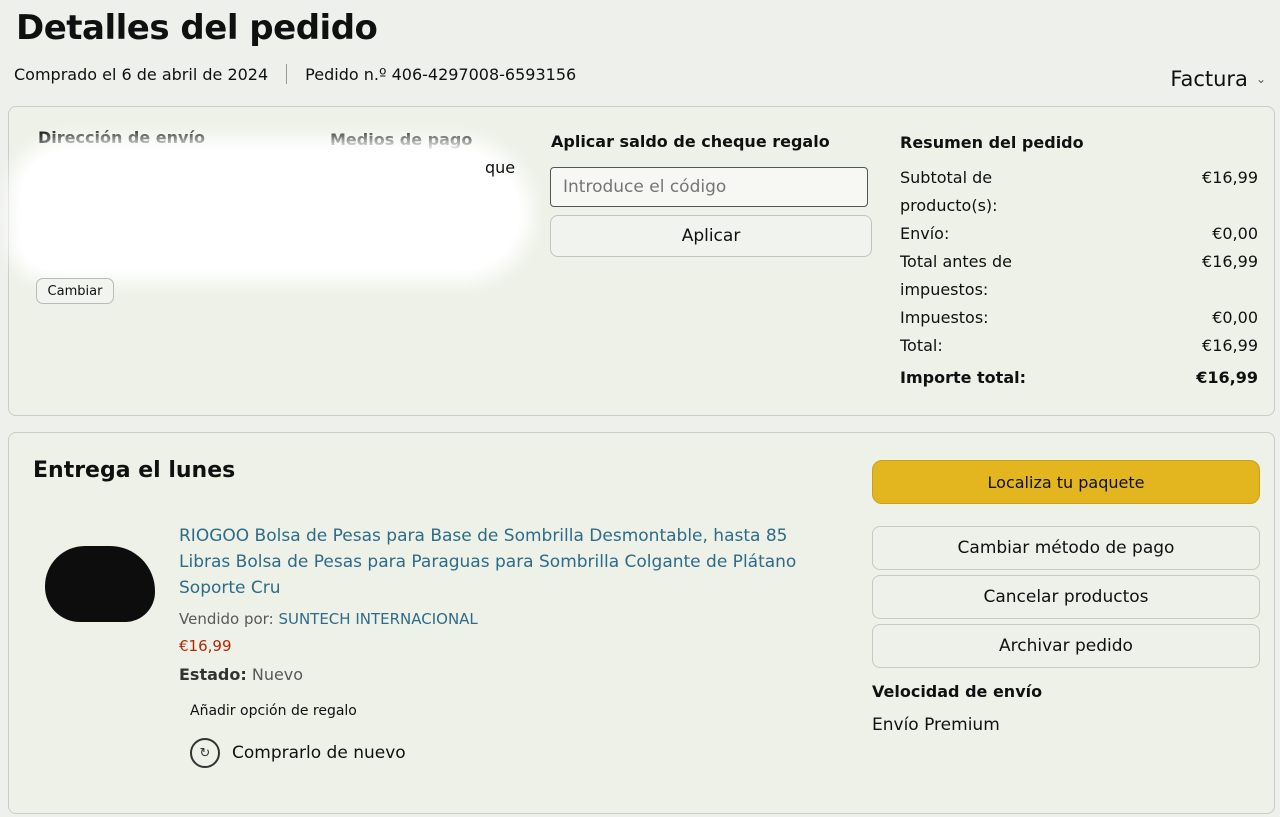 Image resolution: width=1280 pixels, height=817 pixels. Describe the element at coordinates (141, 74) in the screenshot. I see `purchase-date: Comprado el 6 de abril de 2024` at that location.